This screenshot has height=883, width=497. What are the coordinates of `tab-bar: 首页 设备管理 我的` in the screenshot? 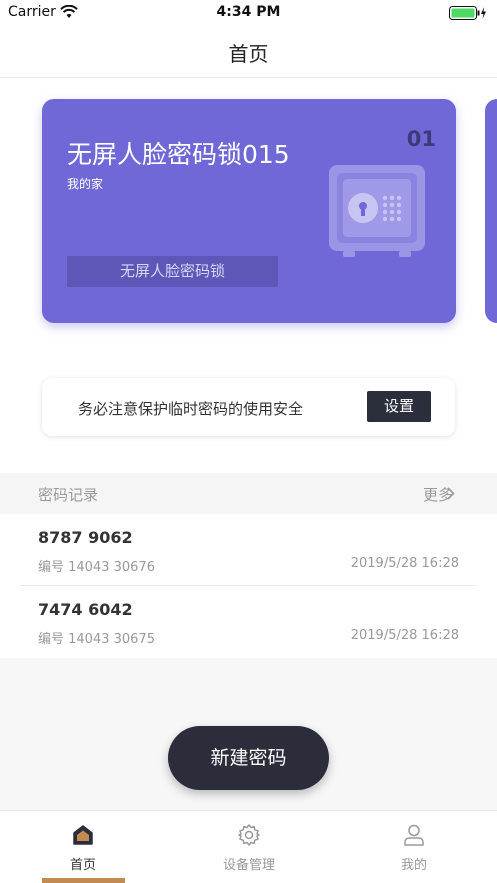 It's located at (248, 846).